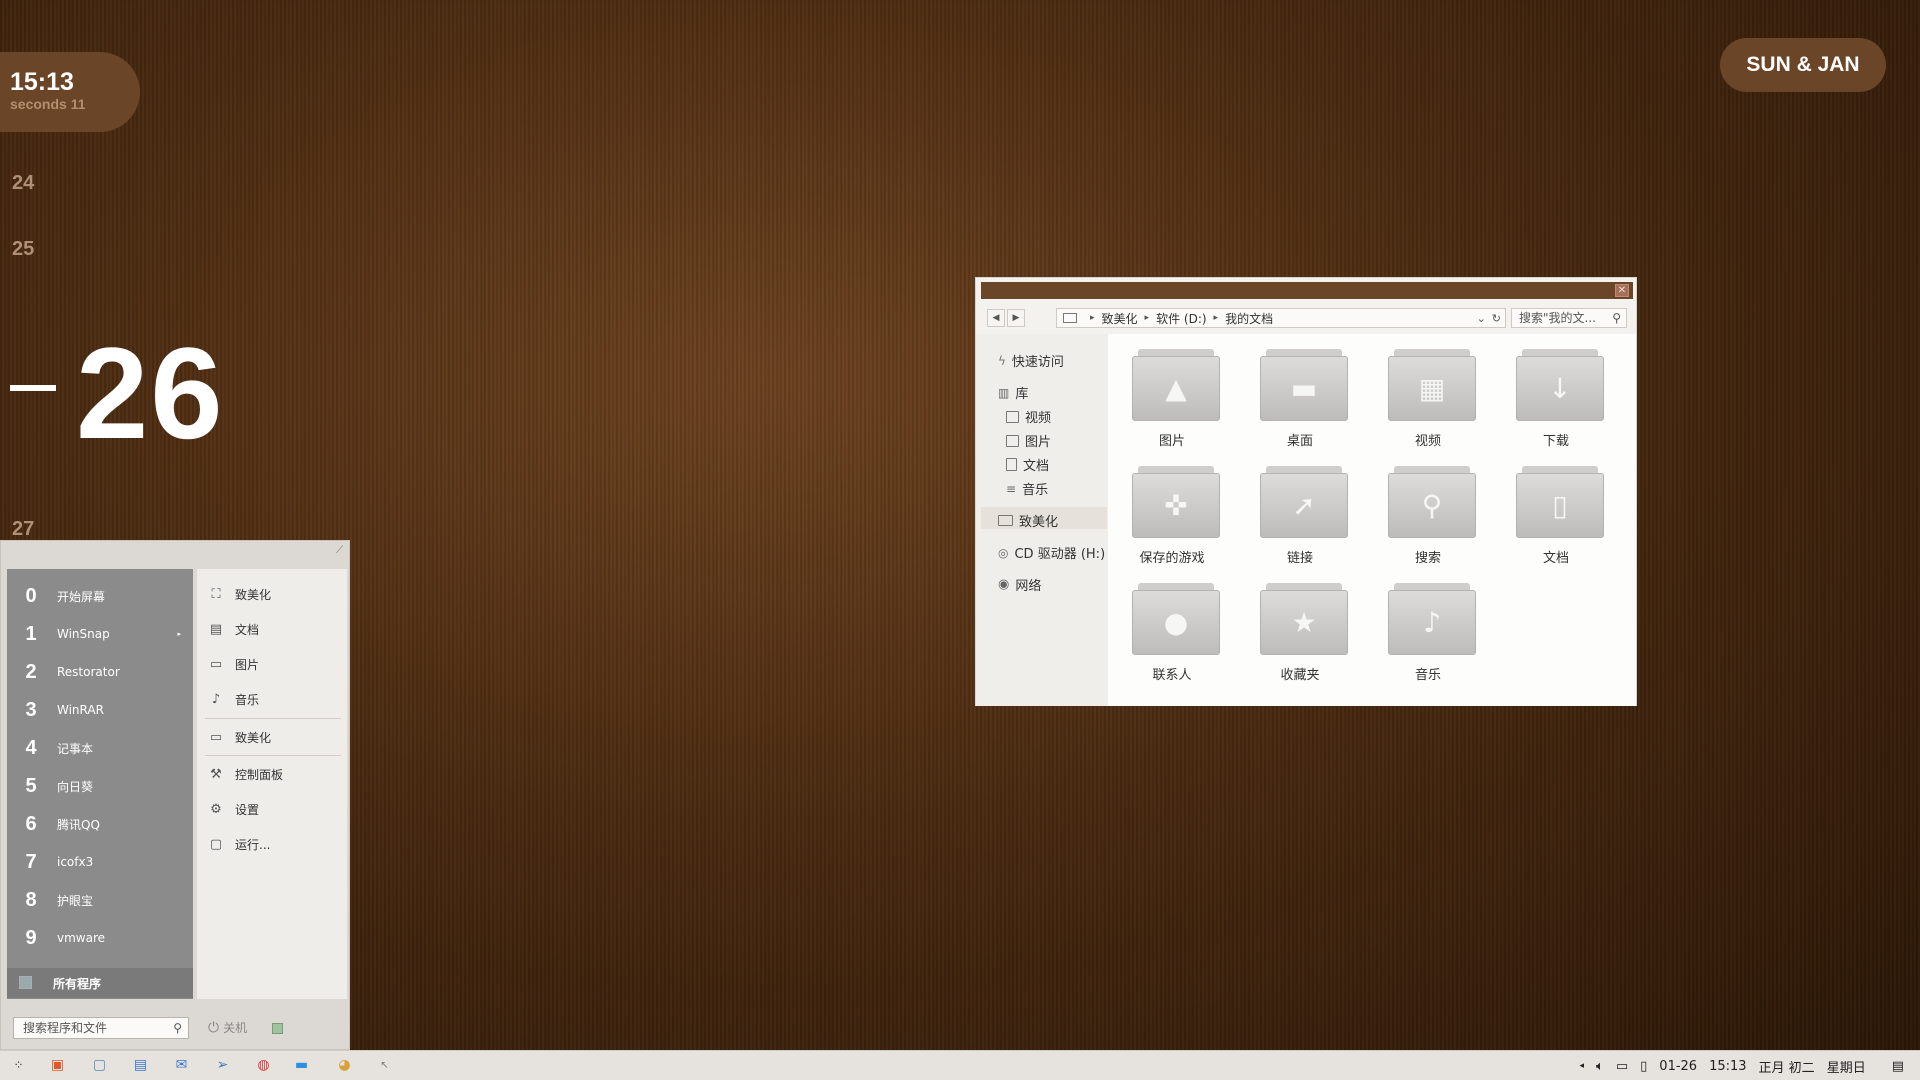 This screenshot has width=1920, height=1080. Describe the element at coordinates (1428, 514) in the screenshot. I see `folder-searches: ⚲ 搜索` at that location.